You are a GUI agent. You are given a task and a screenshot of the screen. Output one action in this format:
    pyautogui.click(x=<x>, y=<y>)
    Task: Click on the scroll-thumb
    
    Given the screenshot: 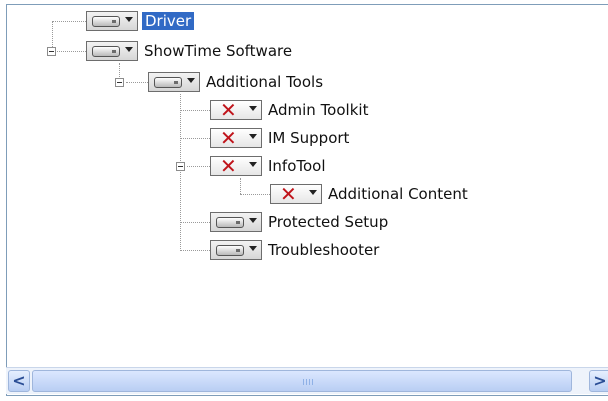 What is the action you would take?
    pyautogui.click(x=302, y=381)
    